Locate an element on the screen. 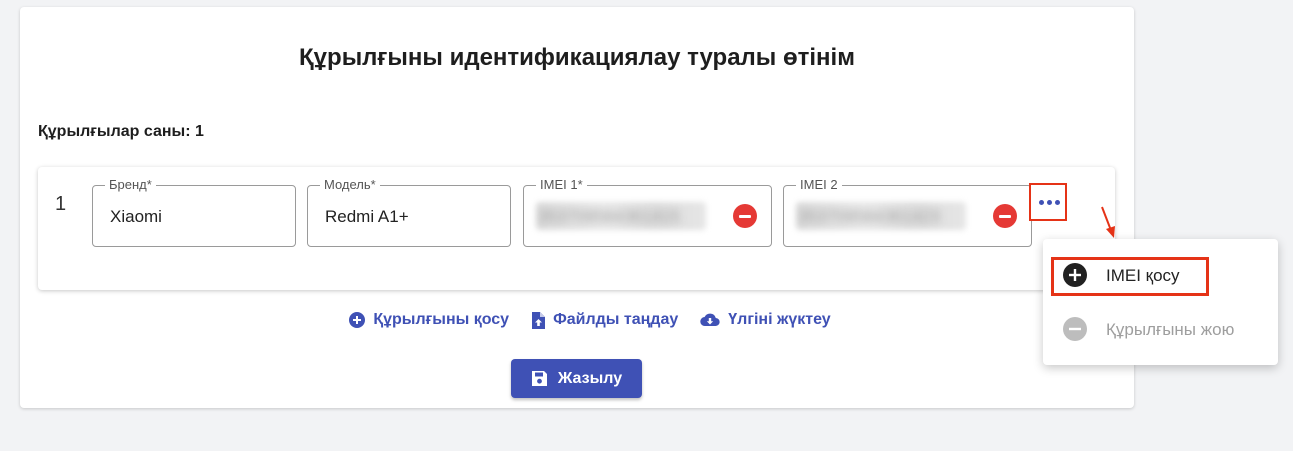 The image size is (1293, 451). imei1-field-value: 353709584361415 is located at coordinates (609, 216).